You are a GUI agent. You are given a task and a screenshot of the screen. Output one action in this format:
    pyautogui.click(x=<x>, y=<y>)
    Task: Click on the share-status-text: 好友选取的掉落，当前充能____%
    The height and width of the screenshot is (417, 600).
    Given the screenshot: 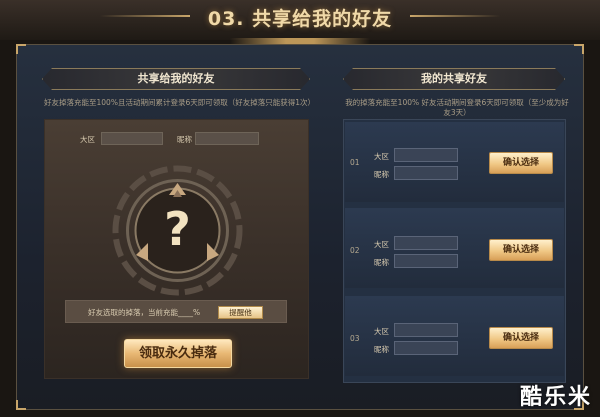 What is the action you would take?
    pyautogui.click(x=144, y=312)
    